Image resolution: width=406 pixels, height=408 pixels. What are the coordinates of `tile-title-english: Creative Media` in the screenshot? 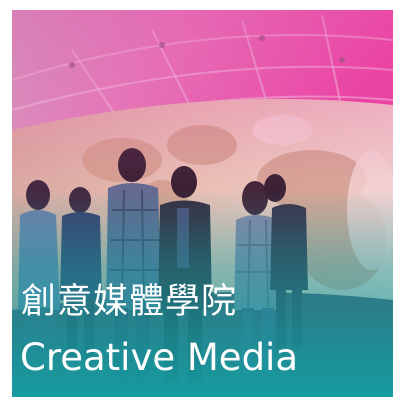 It's located at (159, 357).